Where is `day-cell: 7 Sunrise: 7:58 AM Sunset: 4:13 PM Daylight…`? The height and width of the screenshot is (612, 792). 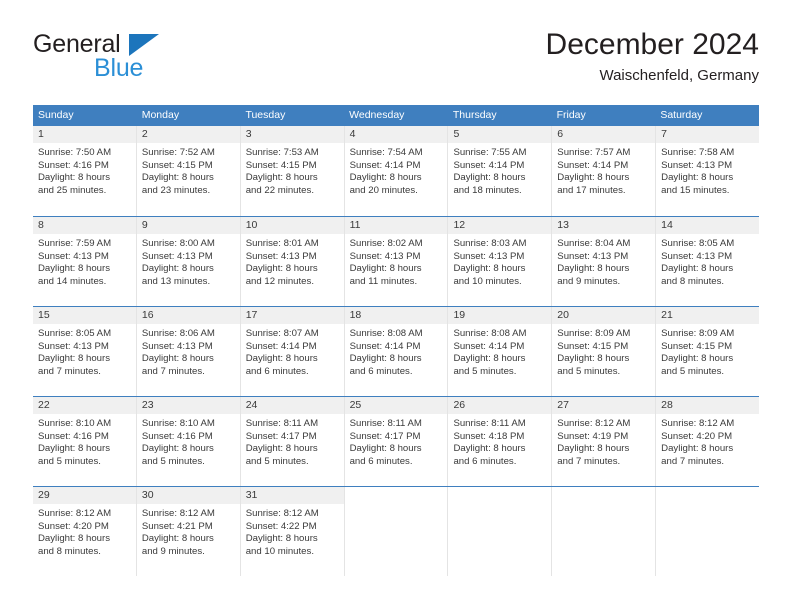
day-cell: 7 Sunrise: 7:58 AM Sunset: 4:13 PM Daylight… is located at coordinates (707, 171).